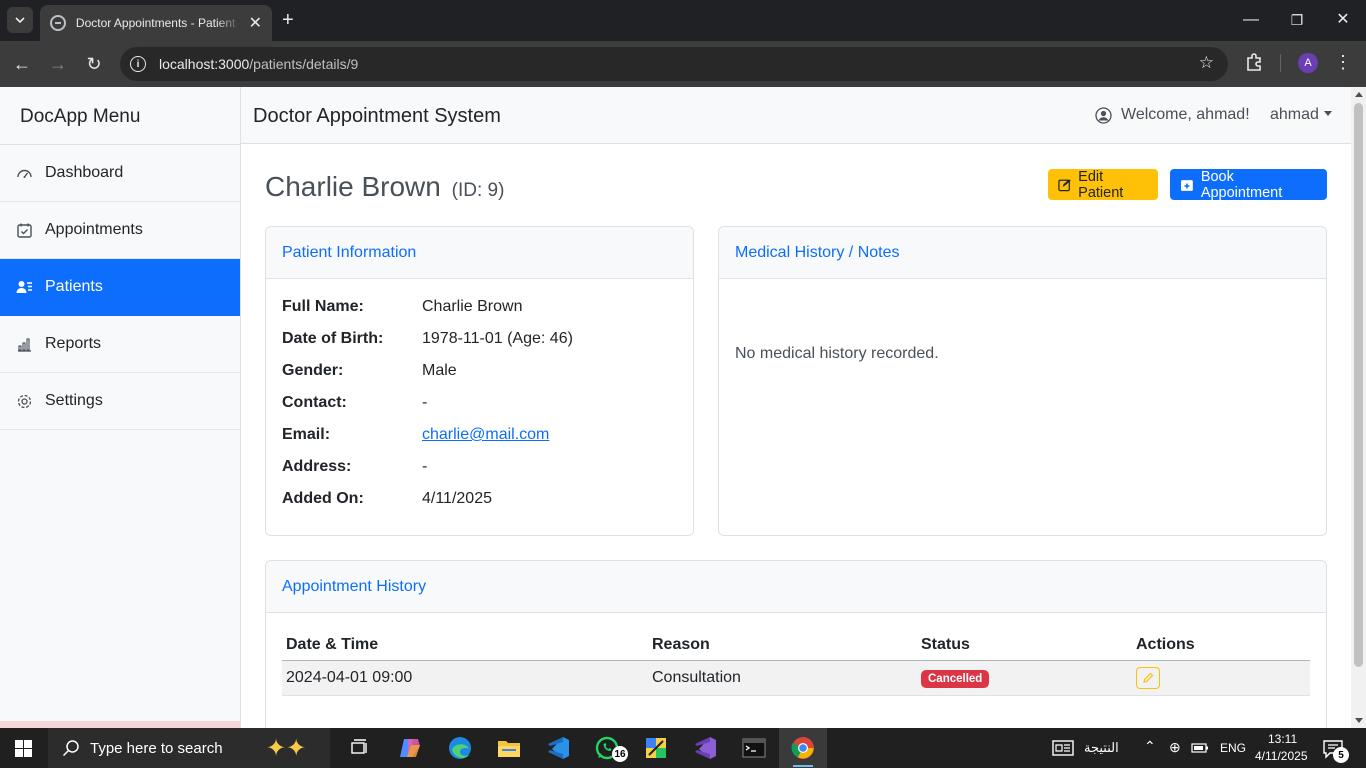  I want to click on info-value: 4/11/2025, so click(457, 498).